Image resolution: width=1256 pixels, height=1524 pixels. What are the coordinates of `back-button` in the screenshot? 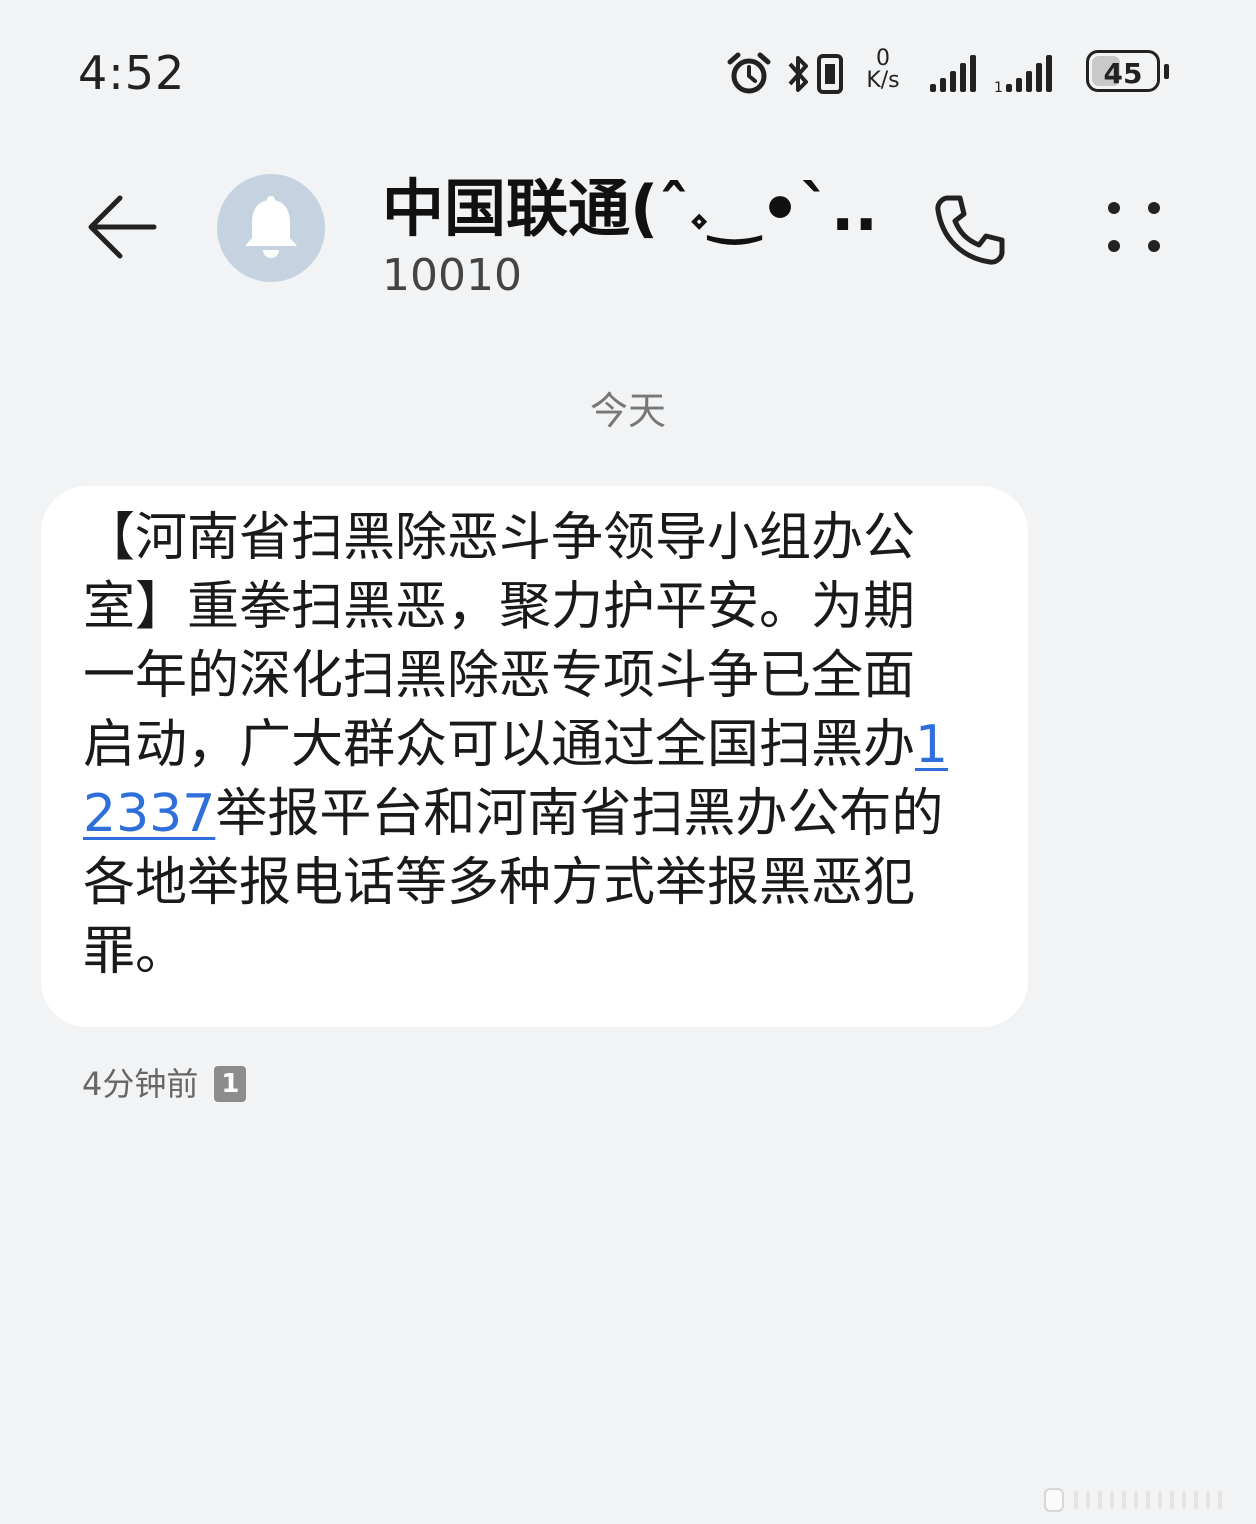 It's located at (122, 227).